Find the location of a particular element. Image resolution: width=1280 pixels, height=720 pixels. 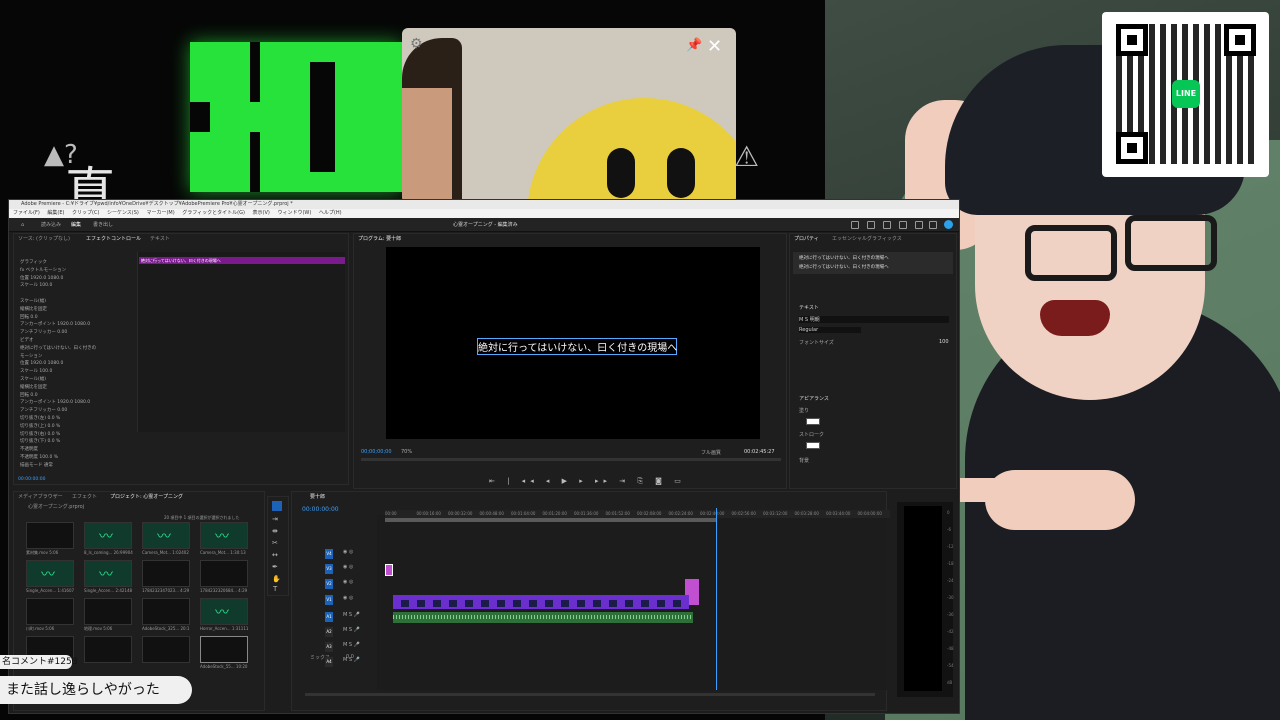

track-target-v3: V3 is located at coordinates (329, 569).